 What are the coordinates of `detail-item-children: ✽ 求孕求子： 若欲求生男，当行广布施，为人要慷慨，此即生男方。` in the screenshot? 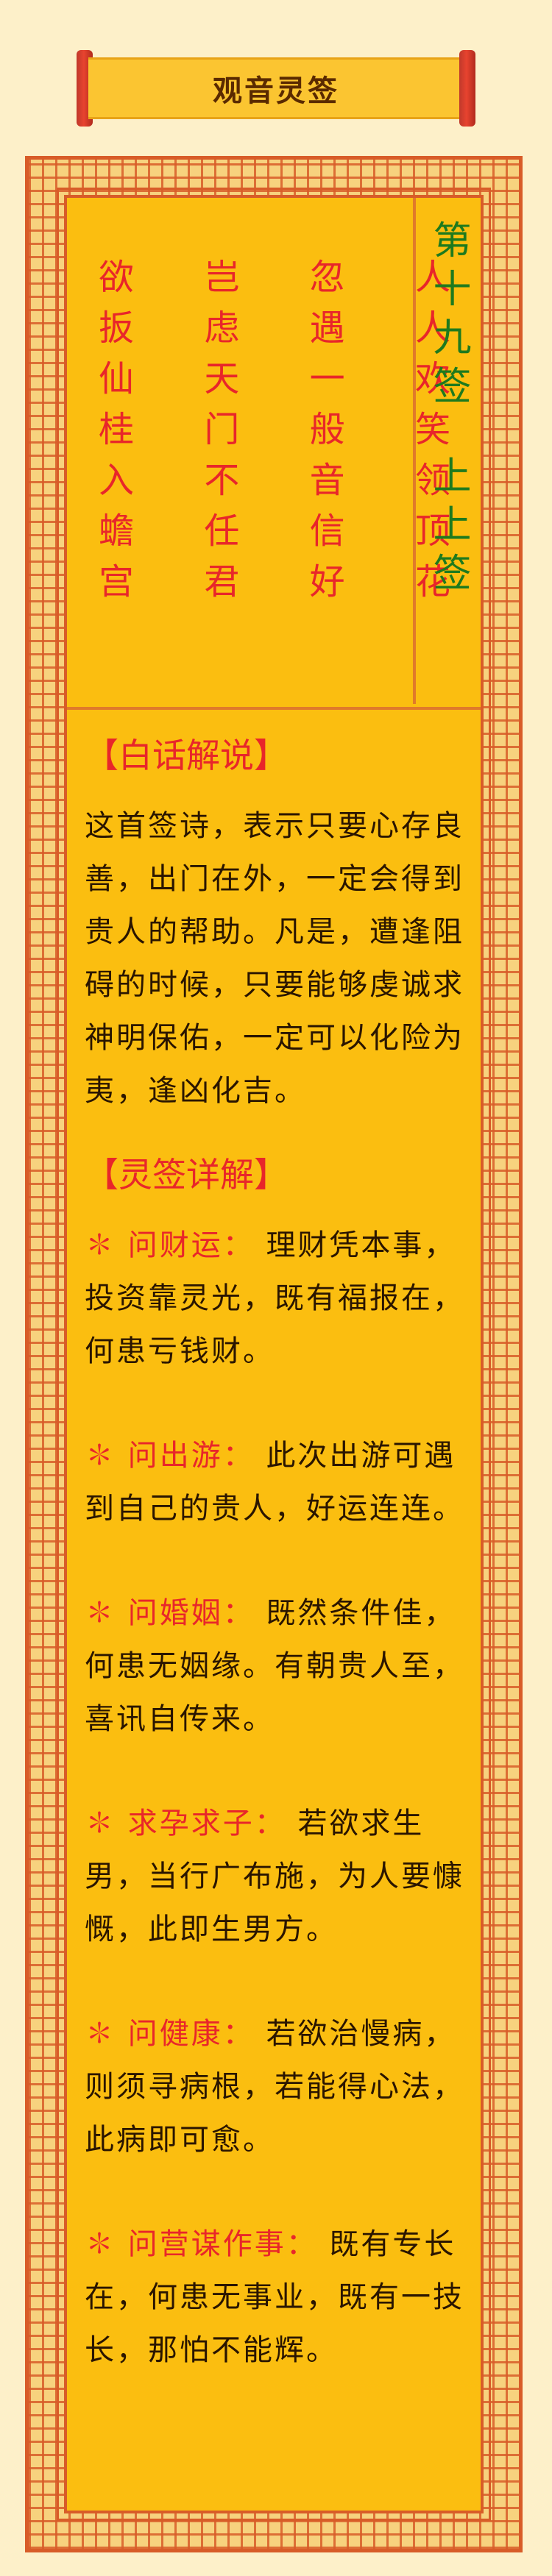 It's located at (276, 1876).